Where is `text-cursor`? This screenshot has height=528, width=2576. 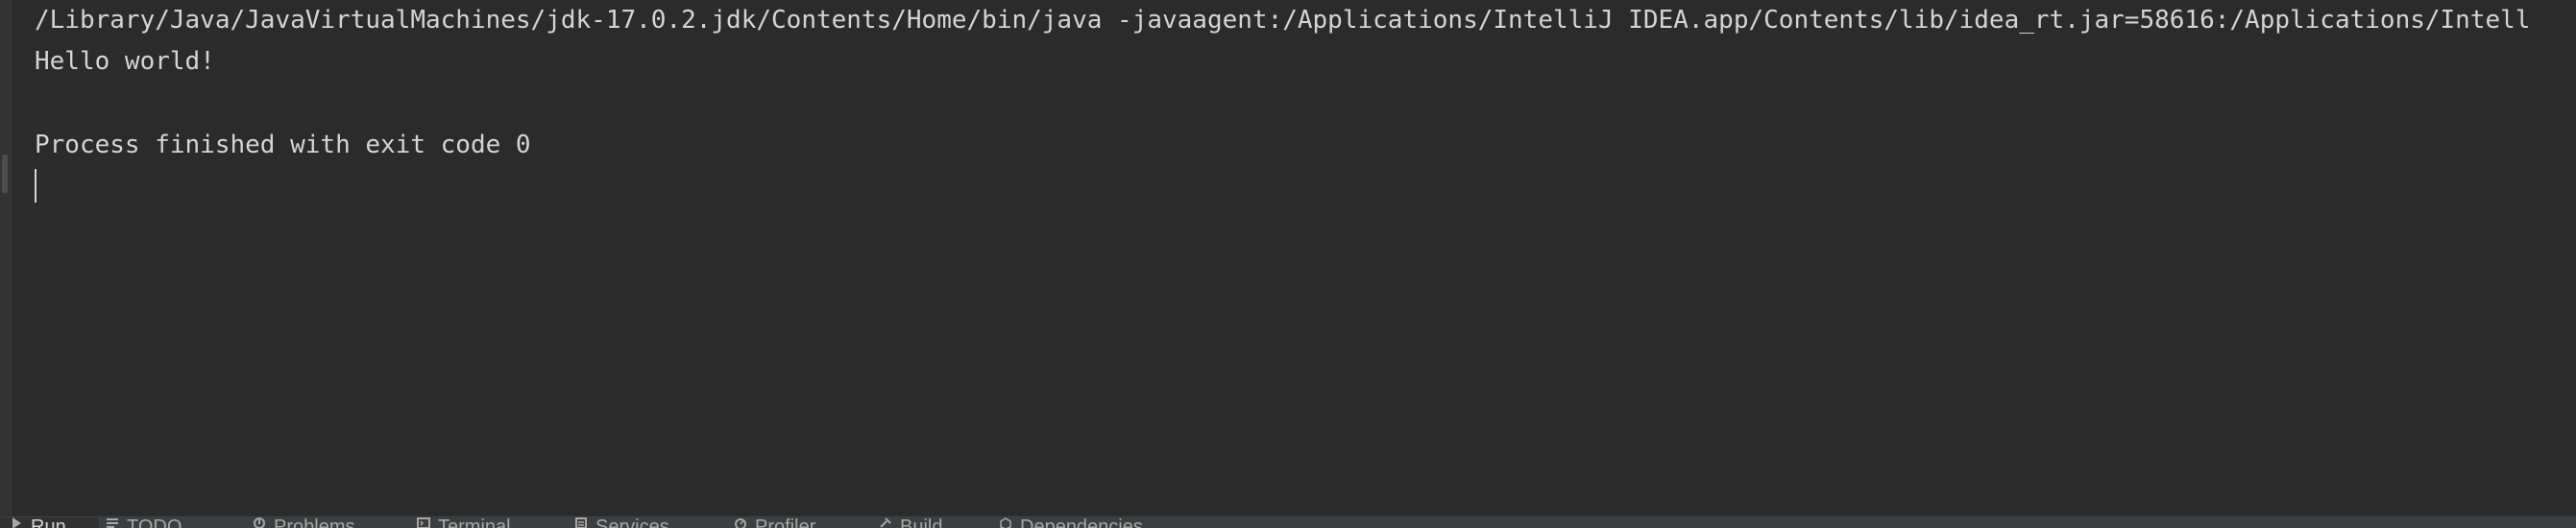 text-cursor is located at coordinates (36, 186).